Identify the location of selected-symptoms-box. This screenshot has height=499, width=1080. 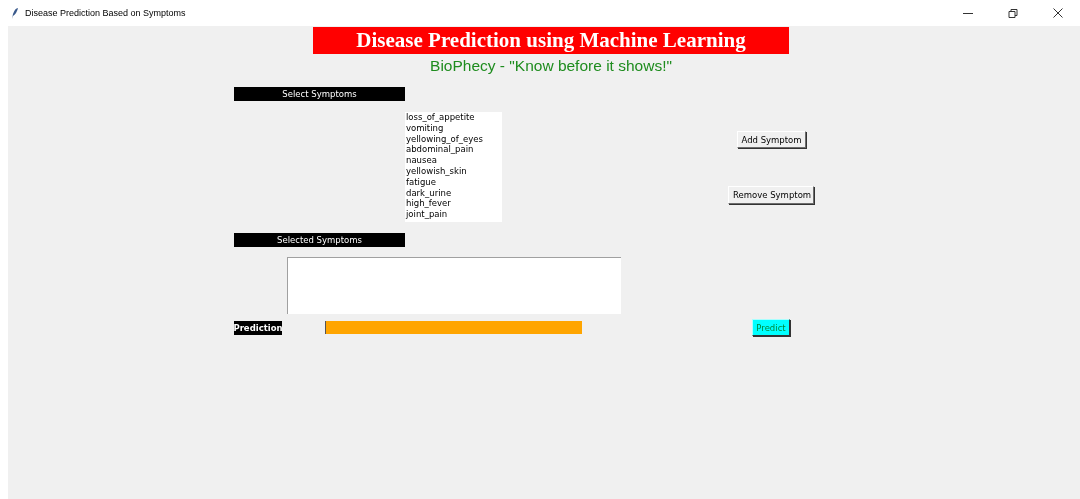
(454, 285).